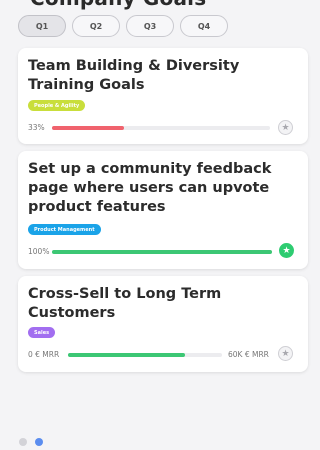 The image size is (320, 450). I want to click on progress-start-label: 33%, so click(36, 127).